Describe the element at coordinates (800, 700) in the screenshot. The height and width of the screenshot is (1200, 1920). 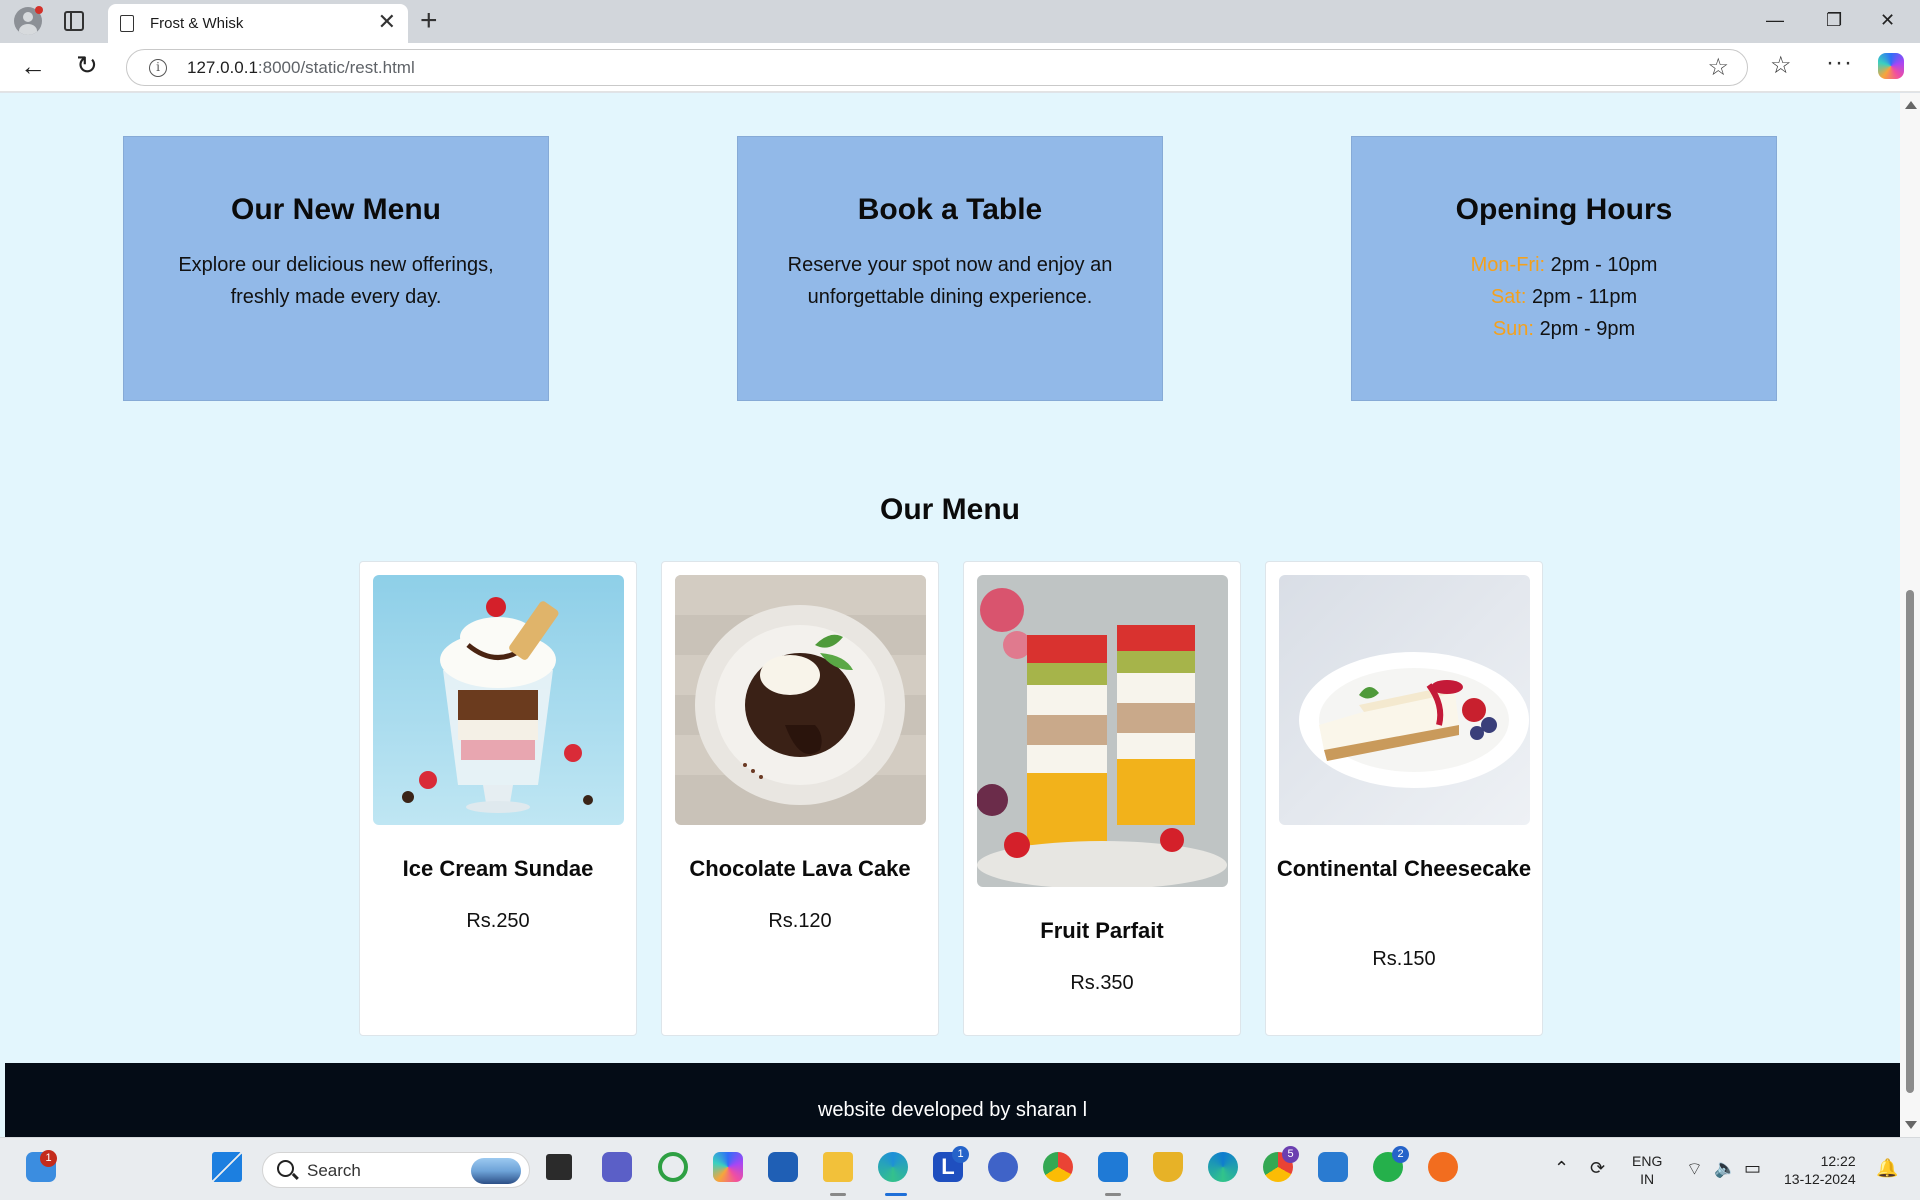
I see `chocolate-lava-cake-image` at that location.